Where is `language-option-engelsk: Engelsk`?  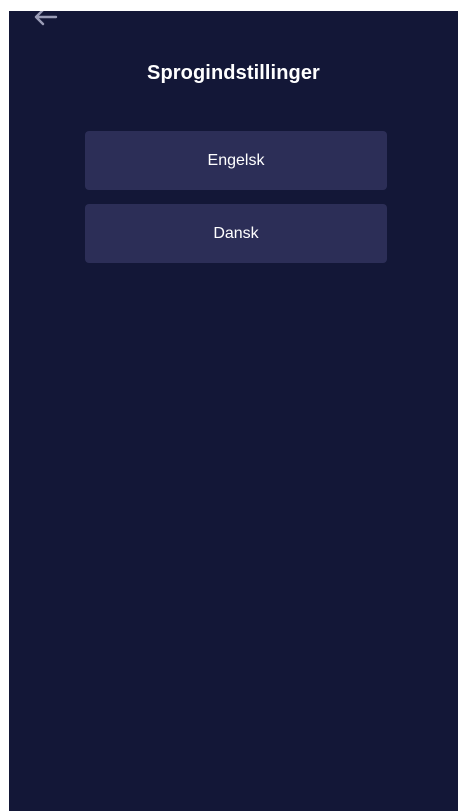
language-option-engelsk: Engelsk is located at coordinates (236, 160).